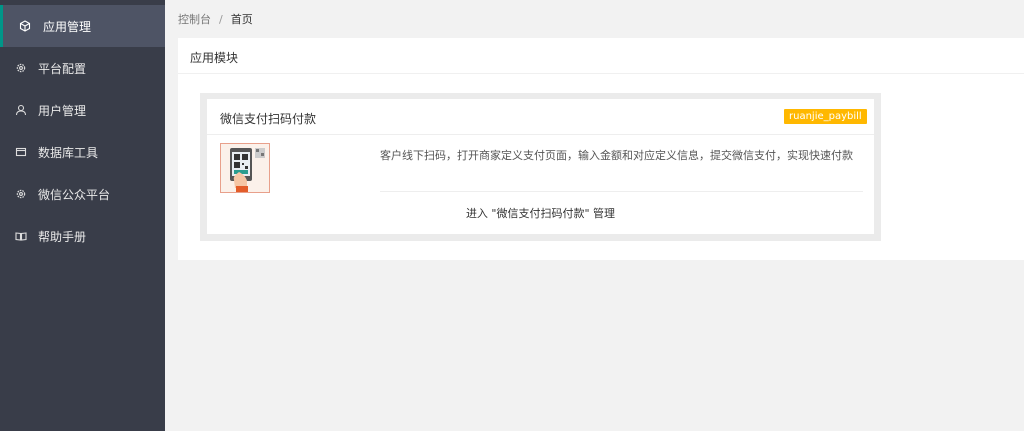  Describe the element at coordinates (21, 152) in the screenshot. I see `database-icon` at that location.